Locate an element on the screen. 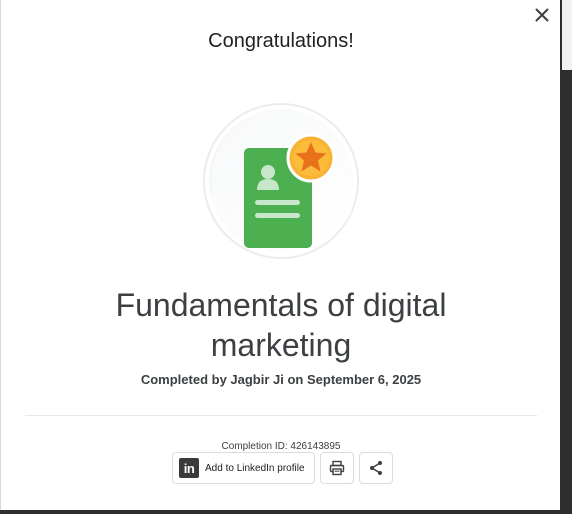  certificate-star-icon is located at coordinates (281, 181).